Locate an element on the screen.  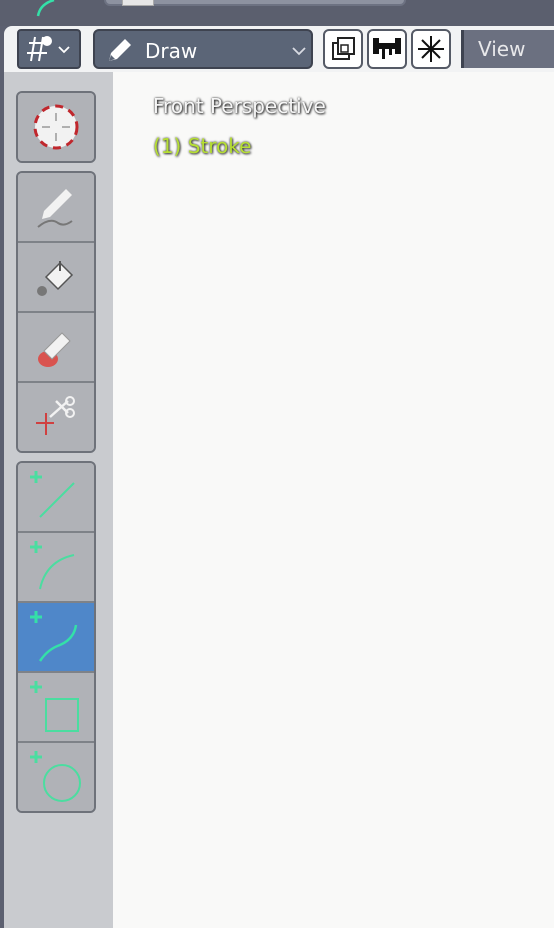
pencil-icon is located at coordinates (120, 50).